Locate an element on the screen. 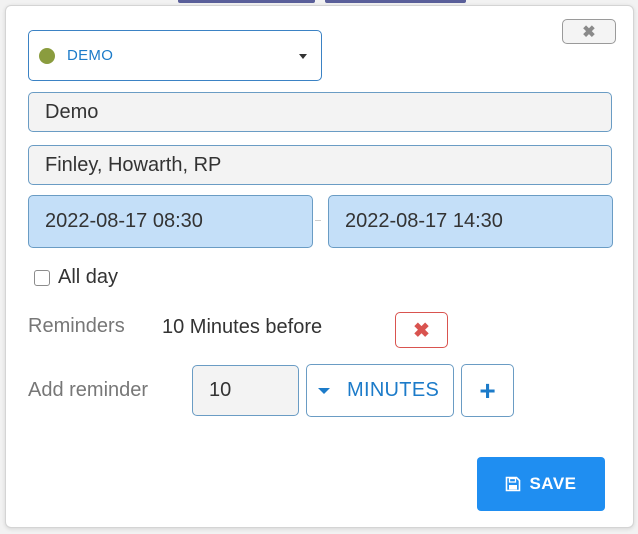  all-day-toggle: All day is located at coordinates (76, 277).